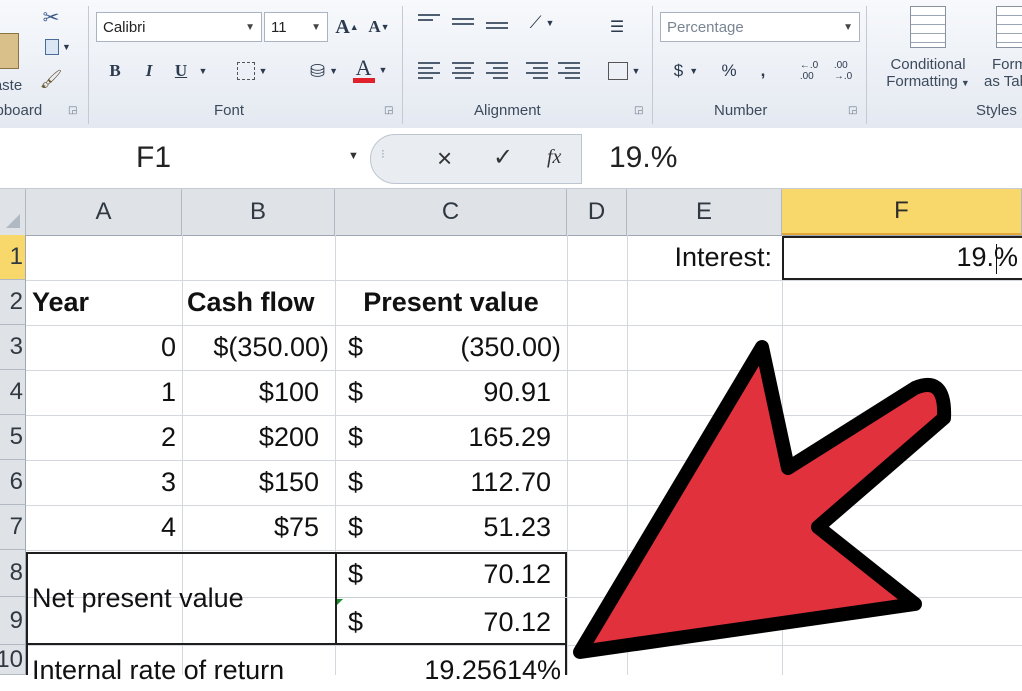 The width and height of the screenshot is (1022, 691). What do you see at coordinates (542, 23) in the screenshot?
I see `orientation-icon: ⟋ ▼` at bounding box center [542, 23].